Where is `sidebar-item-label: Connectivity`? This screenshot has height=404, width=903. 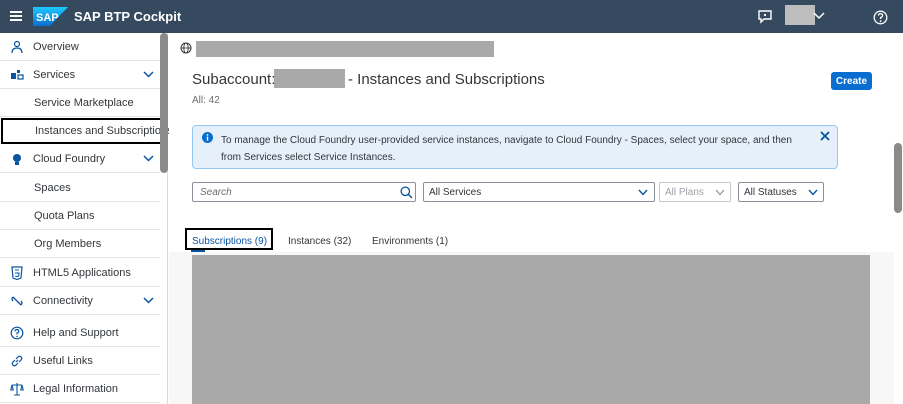 sidebar-item-label: Connectivity is located at coordinates (63, 301).